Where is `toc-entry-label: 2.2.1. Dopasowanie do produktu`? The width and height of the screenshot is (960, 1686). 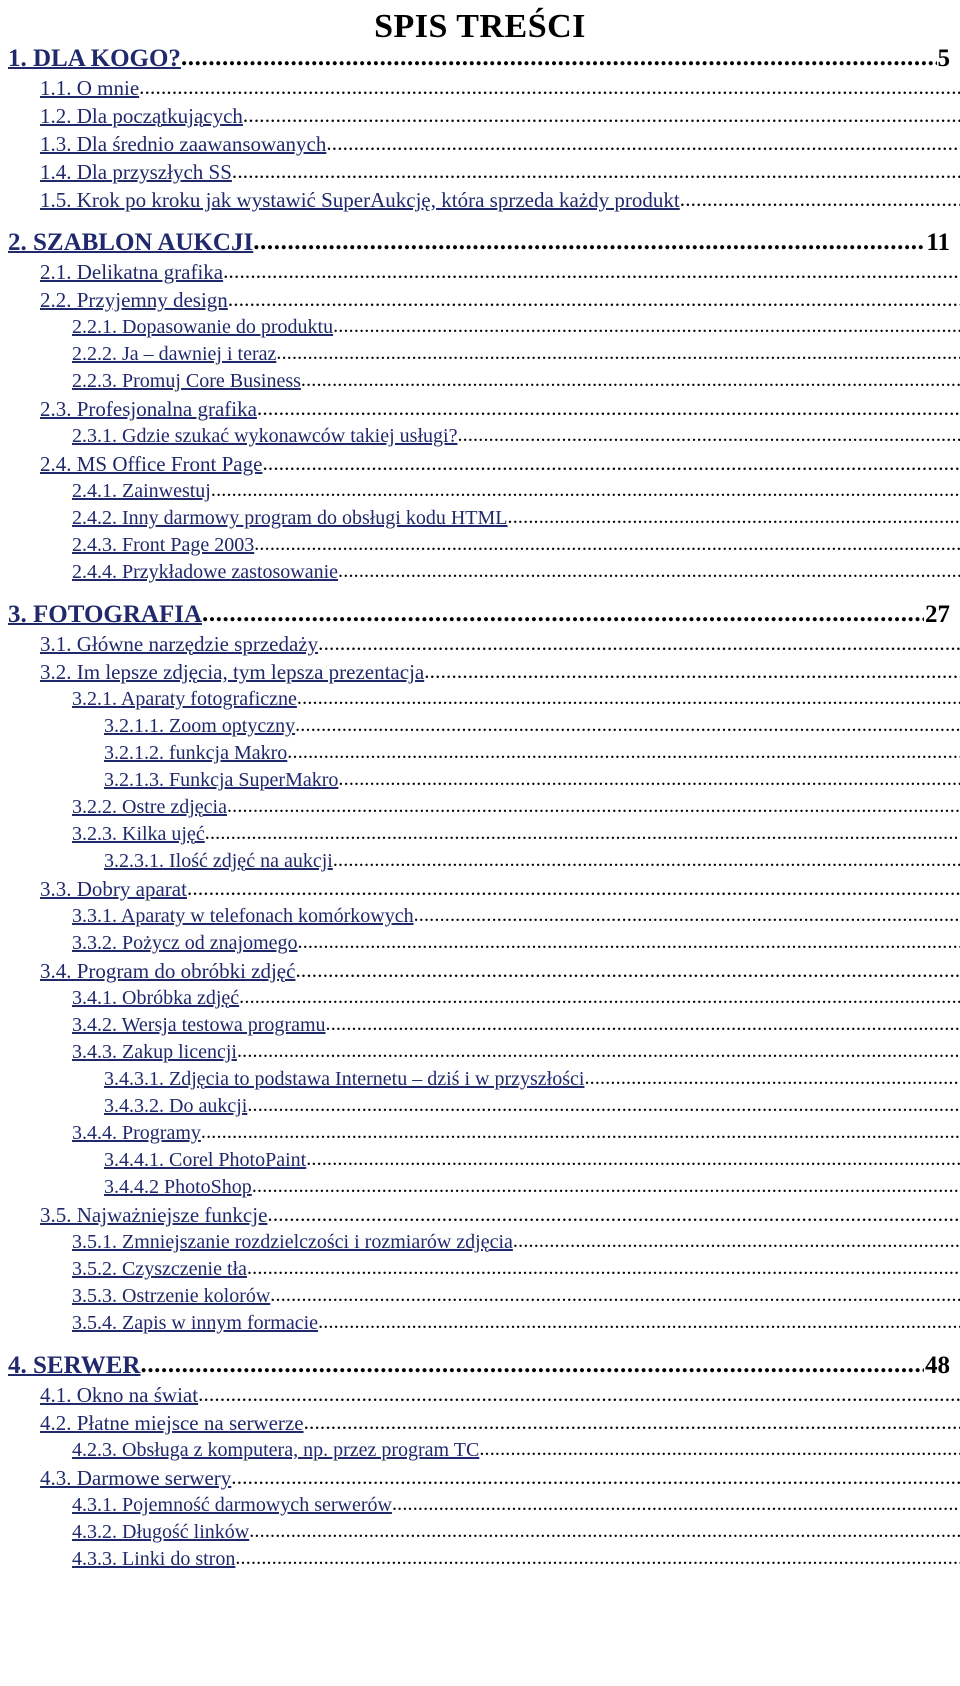
toc-entry-label: 2.2.1. Dopasowanie do produktu is located at coordinates (202, 327).